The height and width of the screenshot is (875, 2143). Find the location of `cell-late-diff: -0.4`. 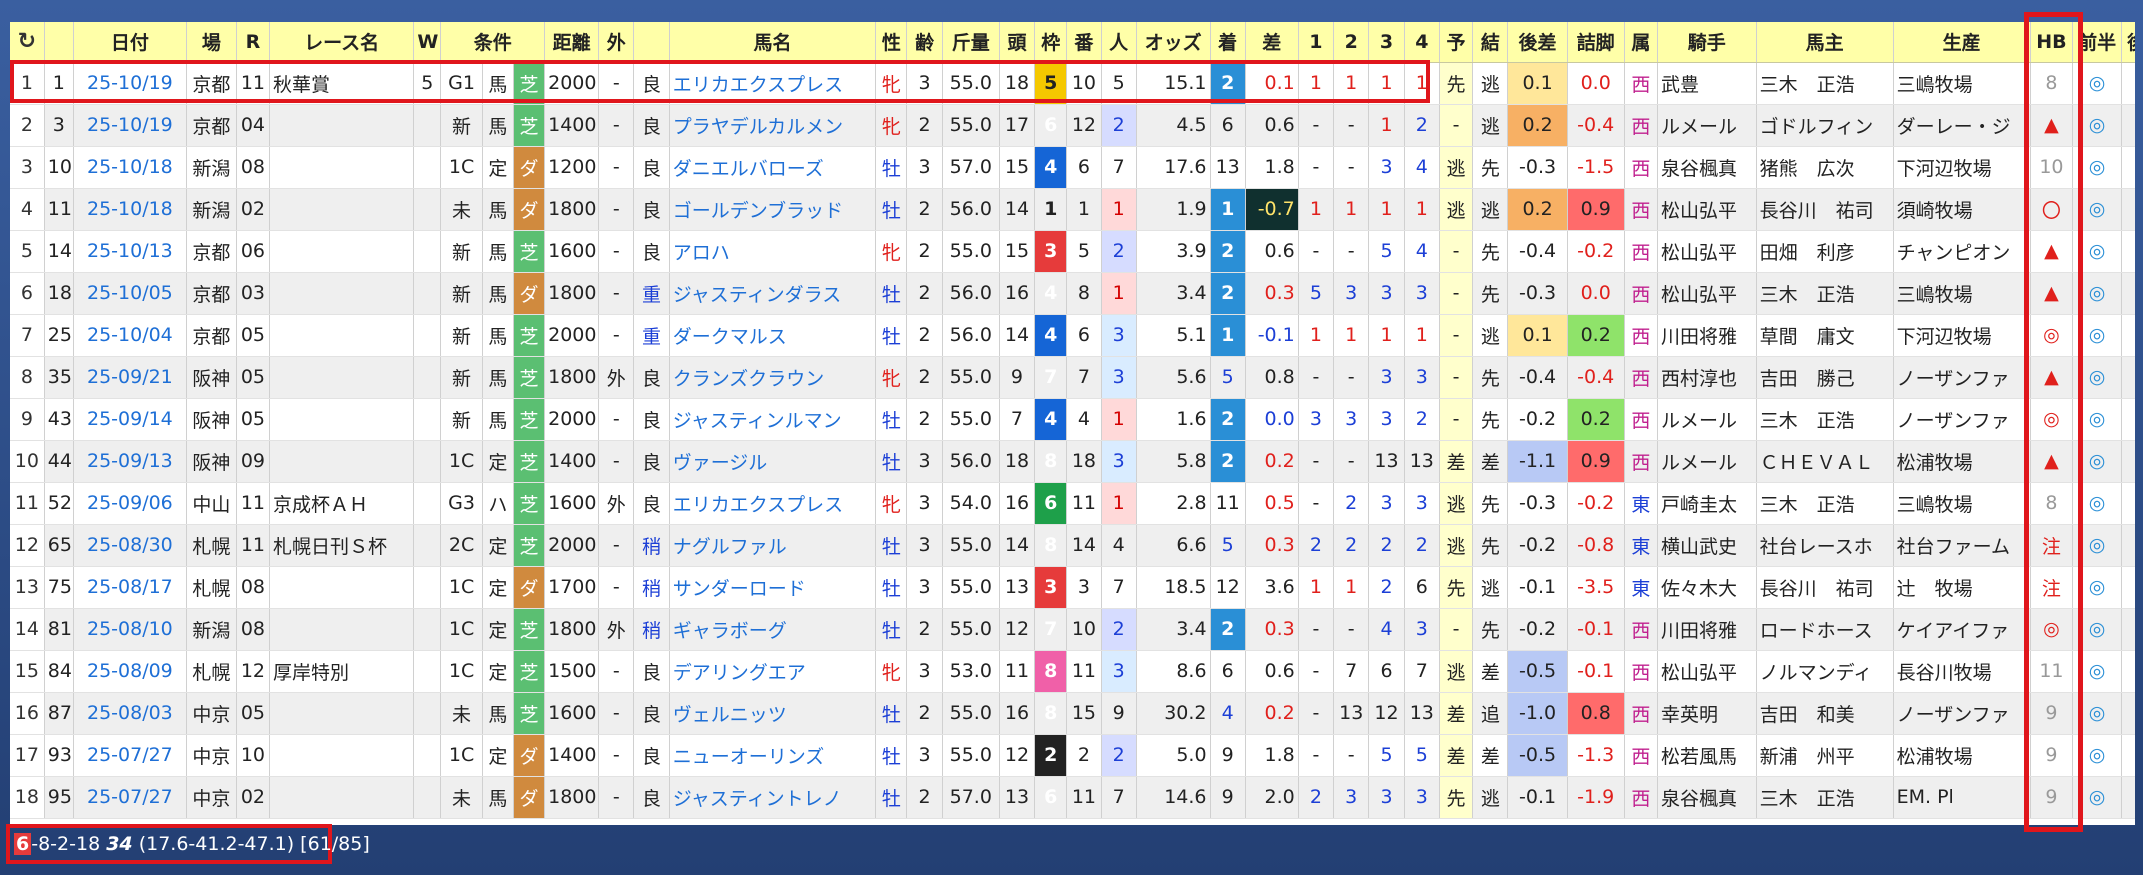

cell-late-diff: -0.4 is located at coordinates (1537, 251).